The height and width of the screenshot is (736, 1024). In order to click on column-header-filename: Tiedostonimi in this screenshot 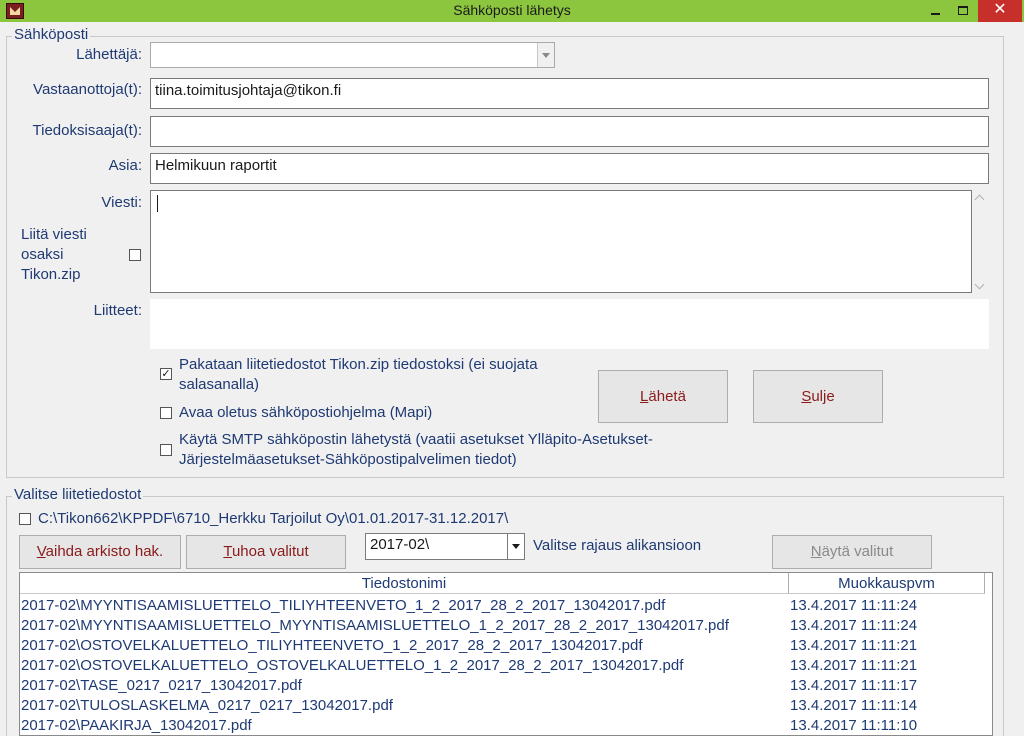, I will do `click(404, 583)`.